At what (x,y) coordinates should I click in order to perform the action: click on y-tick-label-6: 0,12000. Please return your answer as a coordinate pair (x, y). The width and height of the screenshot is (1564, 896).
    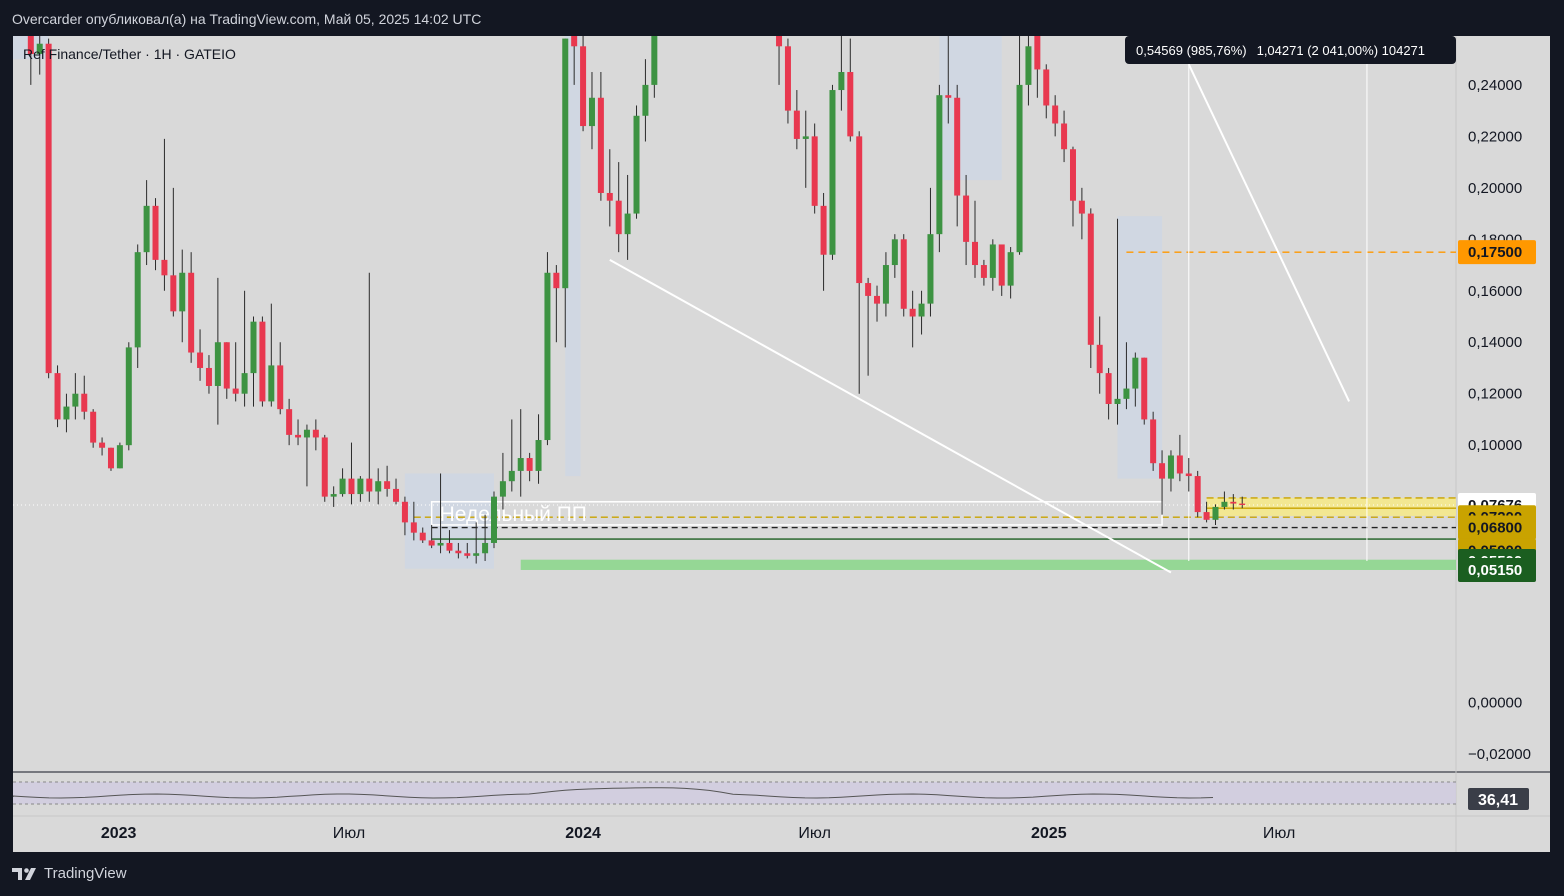
    Looking at the image, I should click on (1495, 394).